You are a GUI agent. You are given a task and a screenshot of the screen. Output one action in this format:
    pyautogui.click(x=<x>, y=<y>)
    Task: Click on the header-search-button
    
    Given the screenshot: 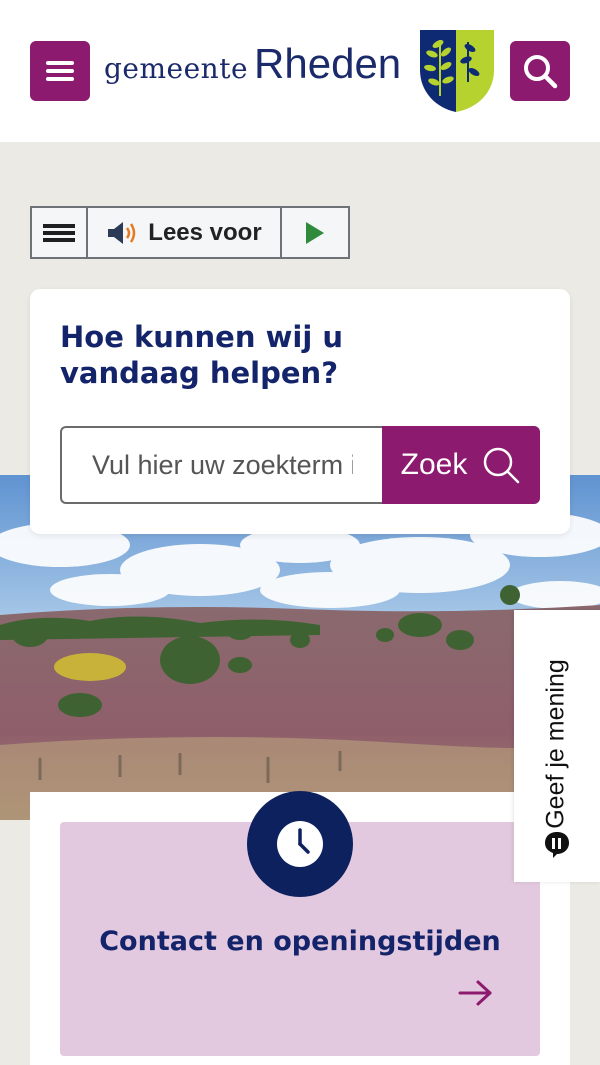 What is the action you would take?
    pyautogui.click(x=540, y=71)
    